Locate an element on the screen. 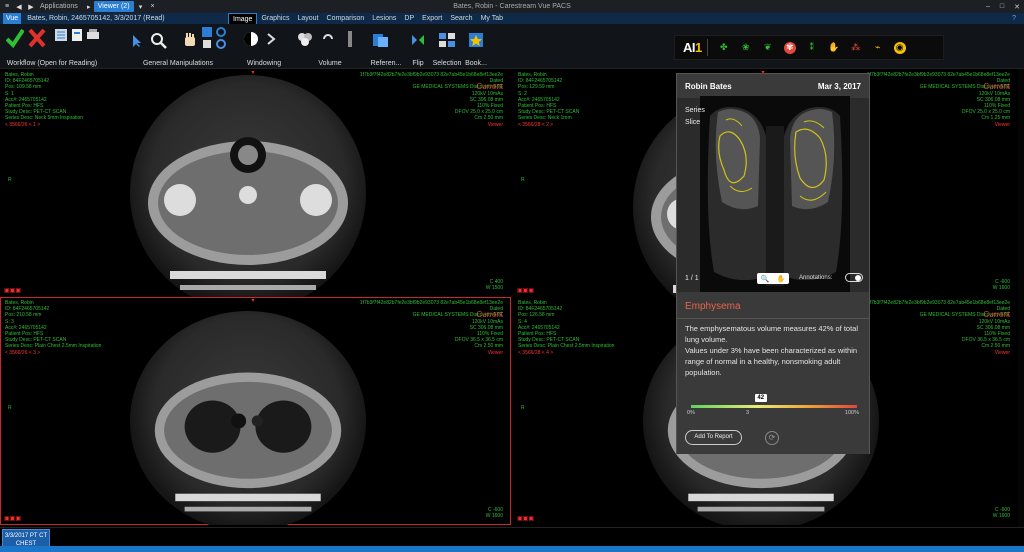 The width and height of the screenshot is (1024, 552). maximize-icon: □ is located at coordinates (1002, 7).